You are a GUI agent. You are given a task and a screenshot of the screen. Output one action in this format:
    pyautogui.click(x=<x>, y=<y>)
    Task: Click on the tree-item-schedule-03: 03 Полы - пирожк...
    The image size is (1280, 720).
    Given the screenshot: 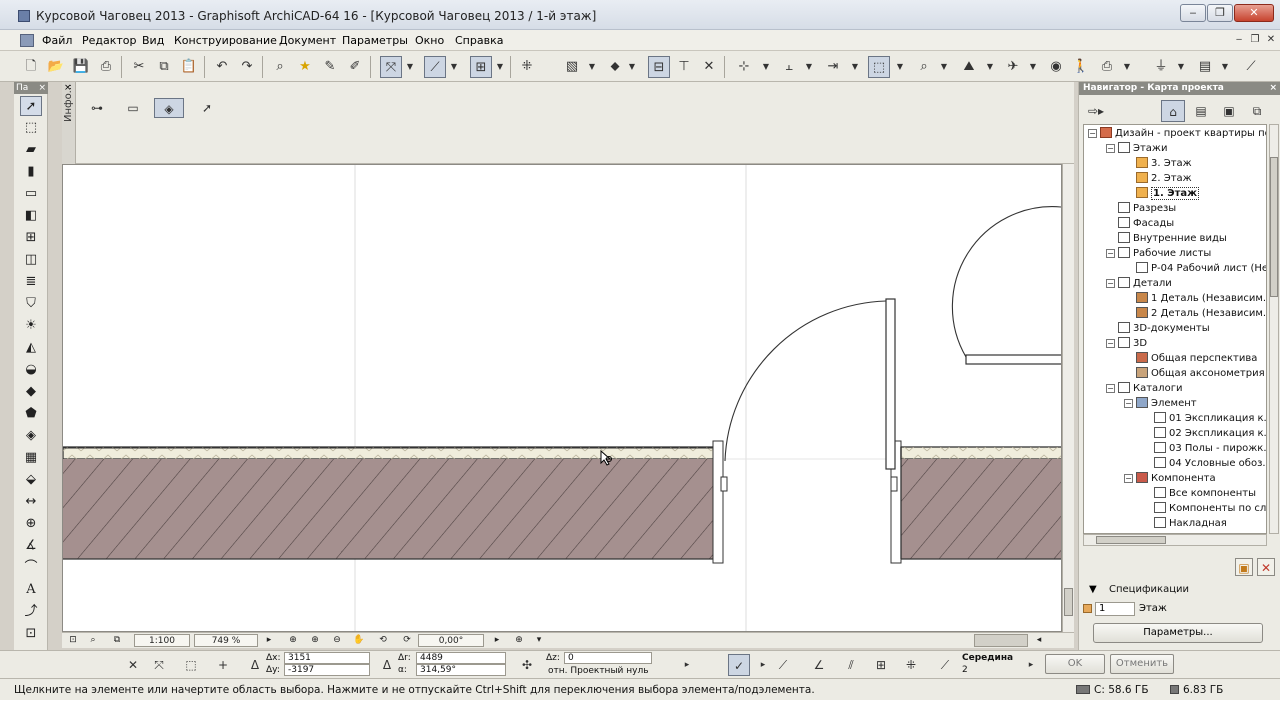 What is the action you would take?
    pyautogui.click(x=1210, y=448)
    